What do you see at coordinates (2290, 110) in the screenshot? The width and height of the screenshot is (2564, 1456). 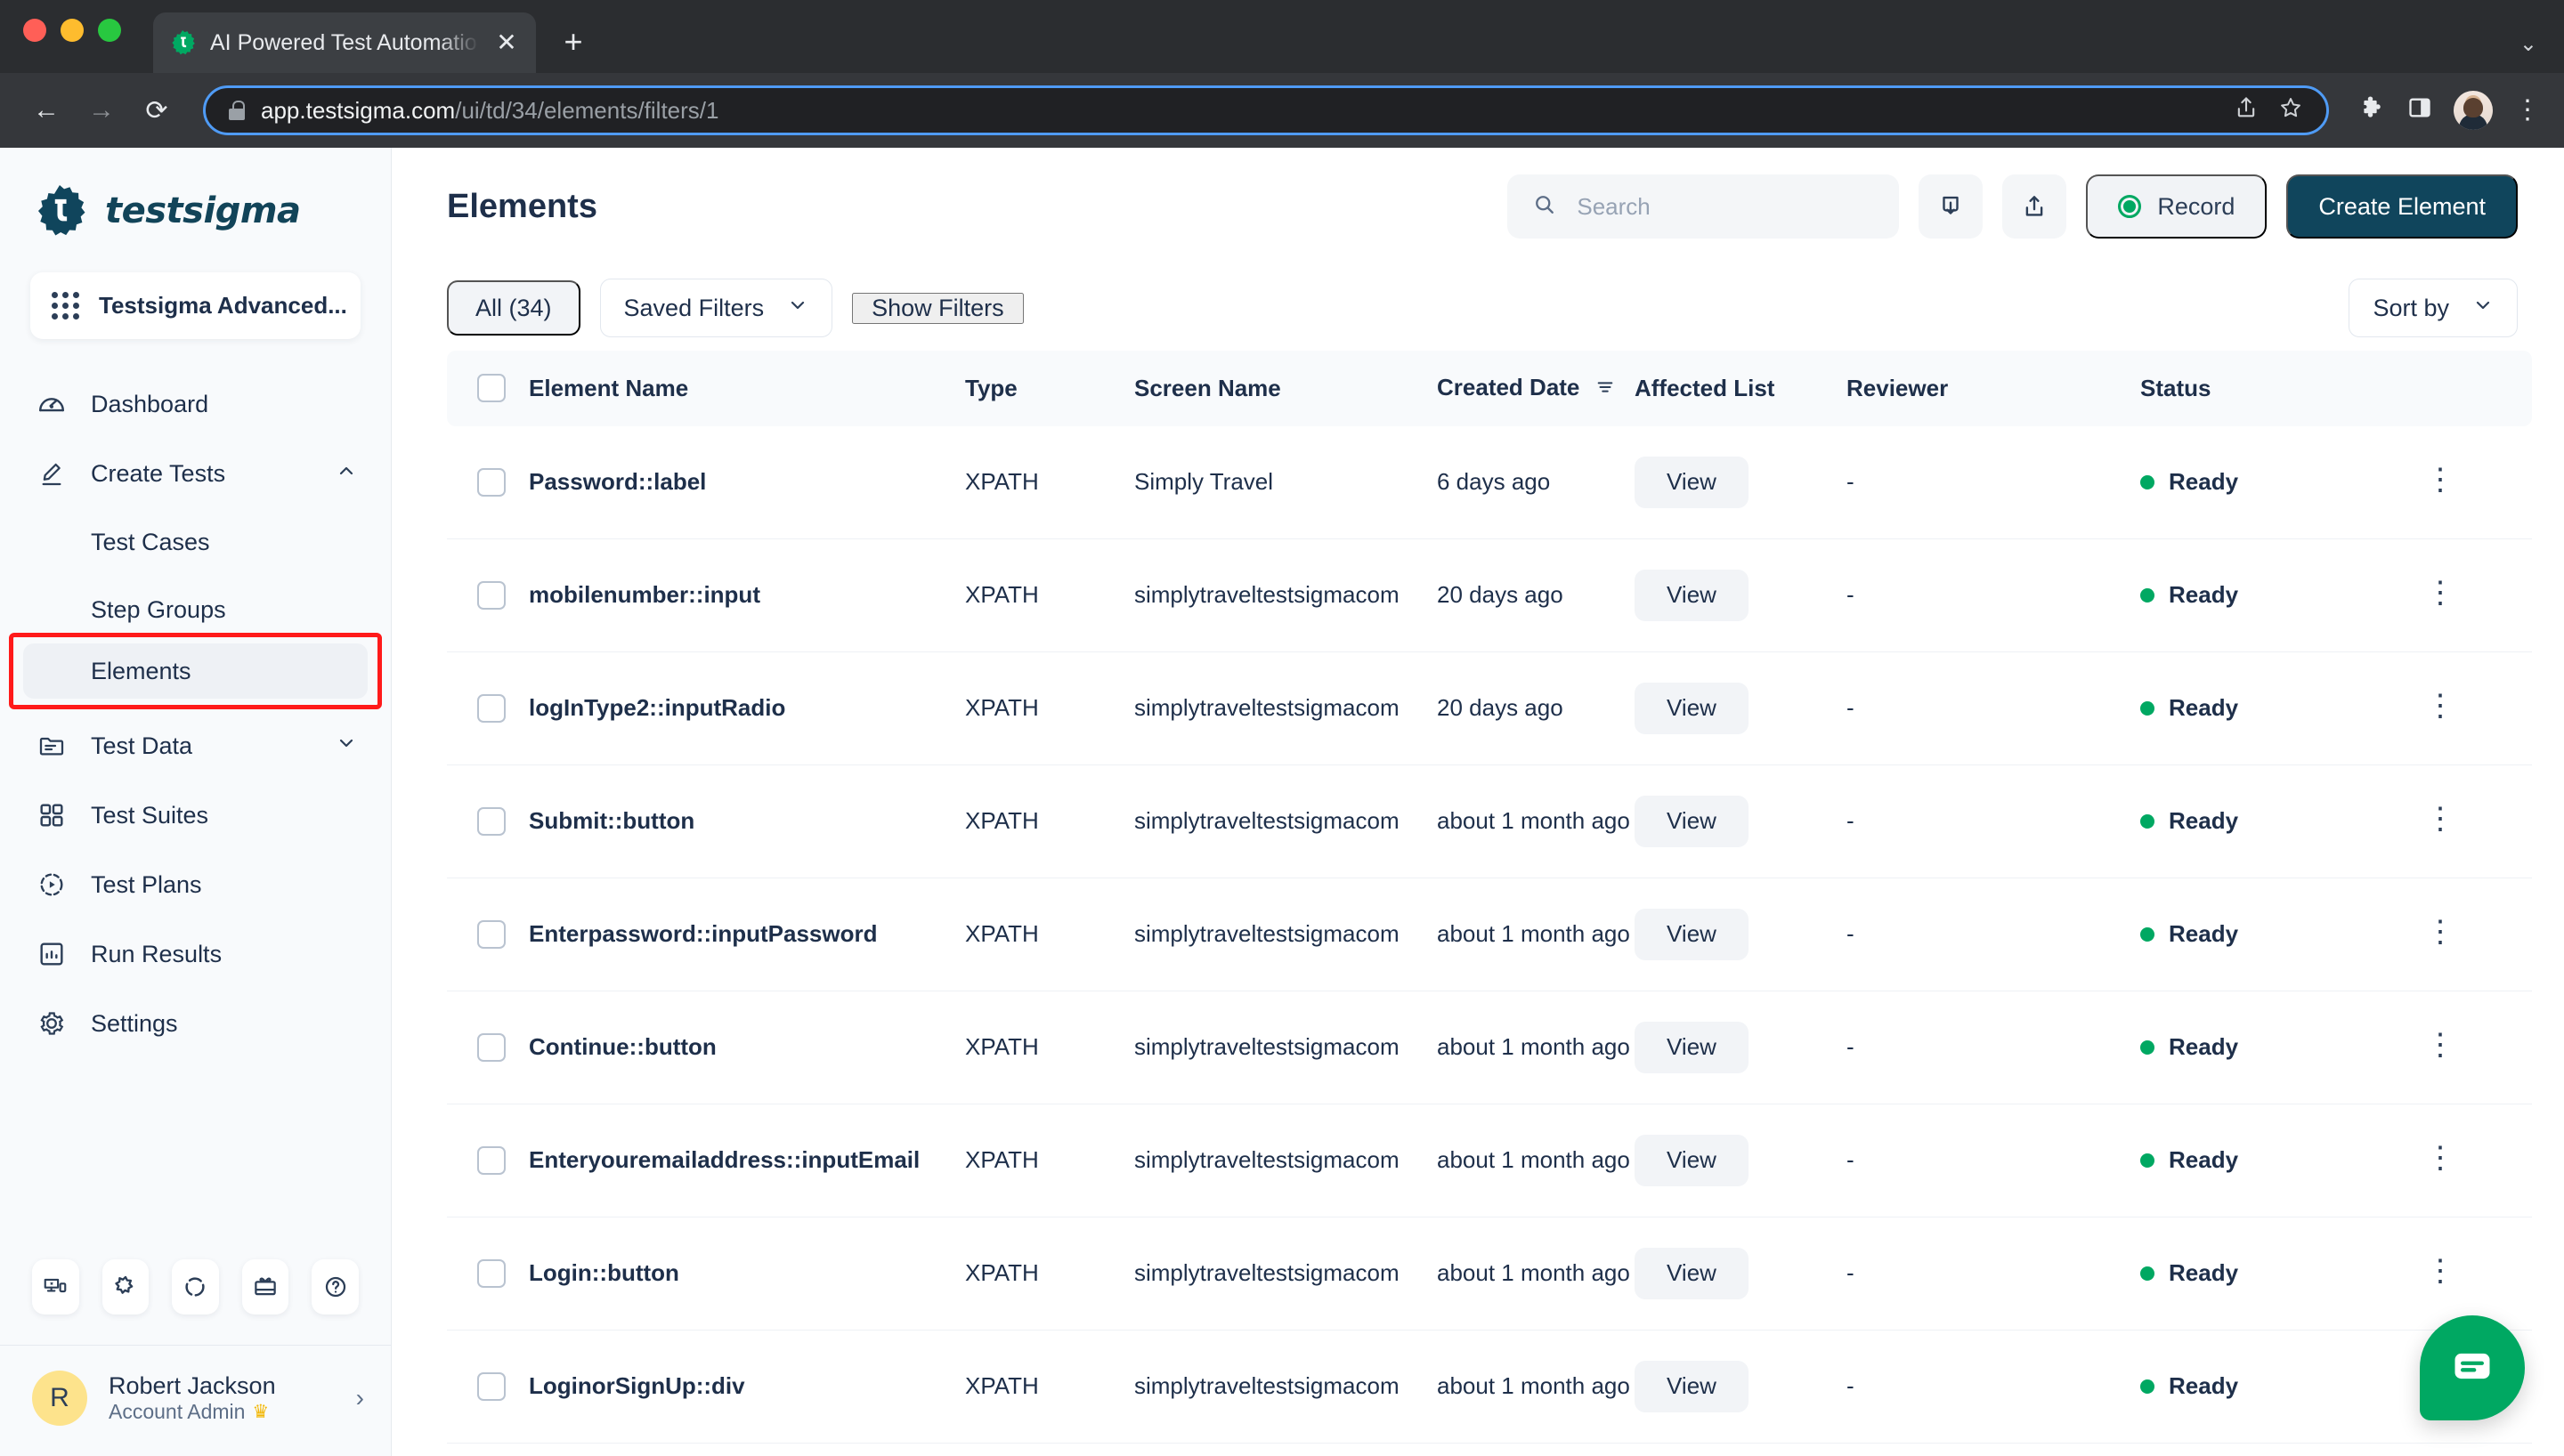 I see `star-icon` at bounding box center [2290, 110].